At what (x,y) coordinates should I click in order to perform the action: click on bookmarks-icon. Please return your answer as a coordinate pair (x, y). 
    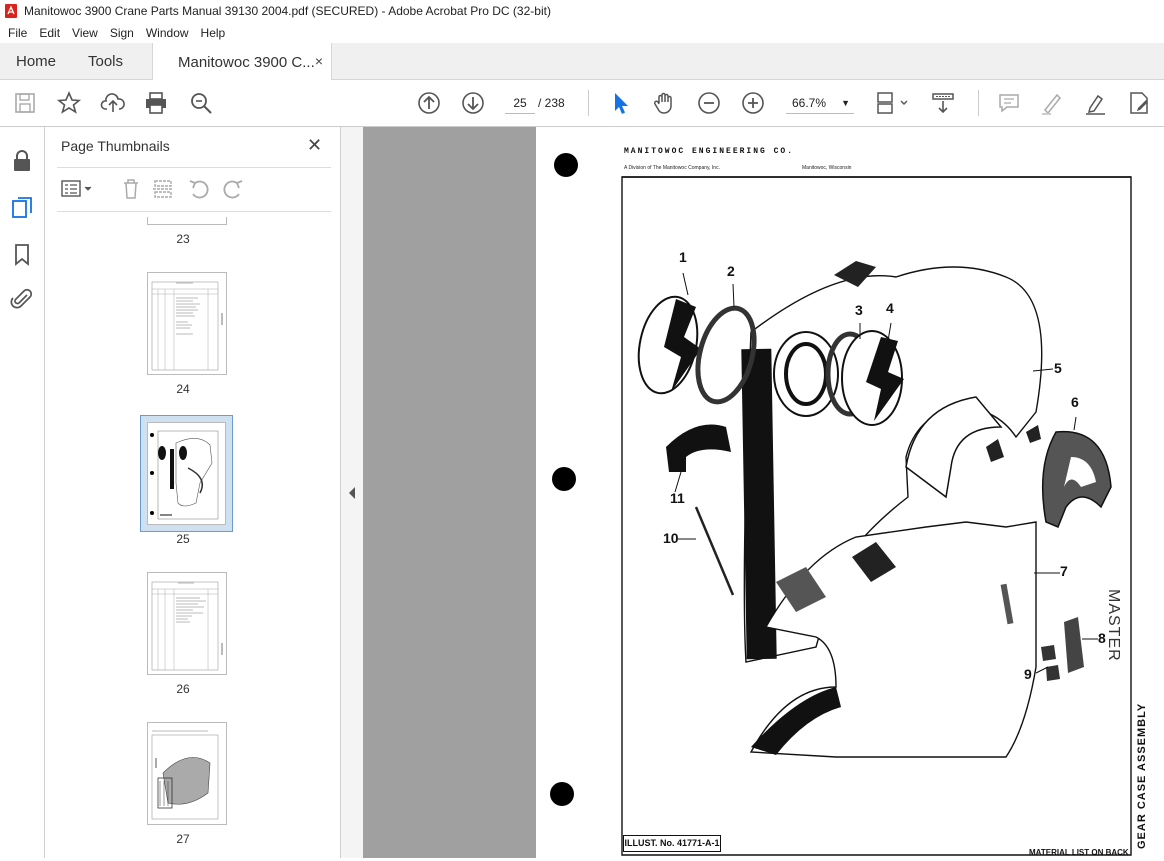
    Looking at the image, I should click on (22, 254).